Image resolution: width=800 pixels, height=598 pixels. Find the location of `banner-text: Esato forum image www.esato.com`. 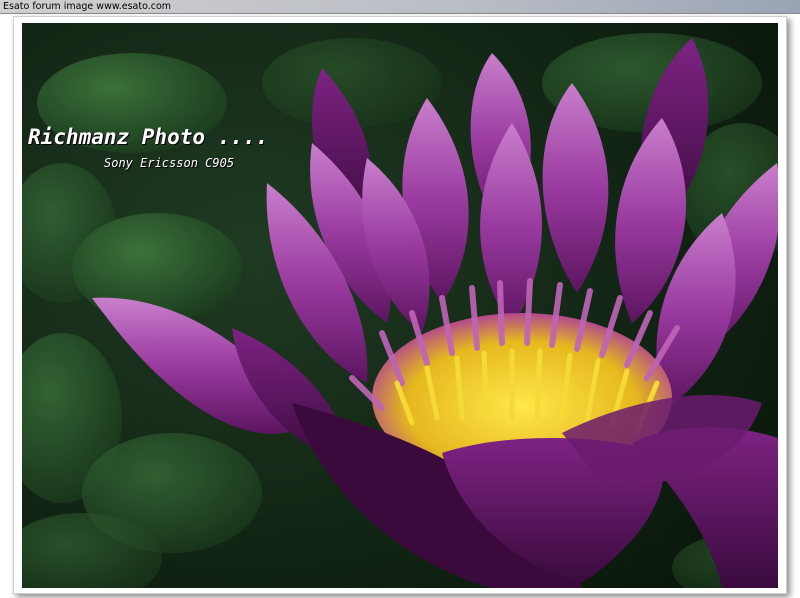

banner-text: Esato forum image www.esato.com is located at coordinates (87, 6).